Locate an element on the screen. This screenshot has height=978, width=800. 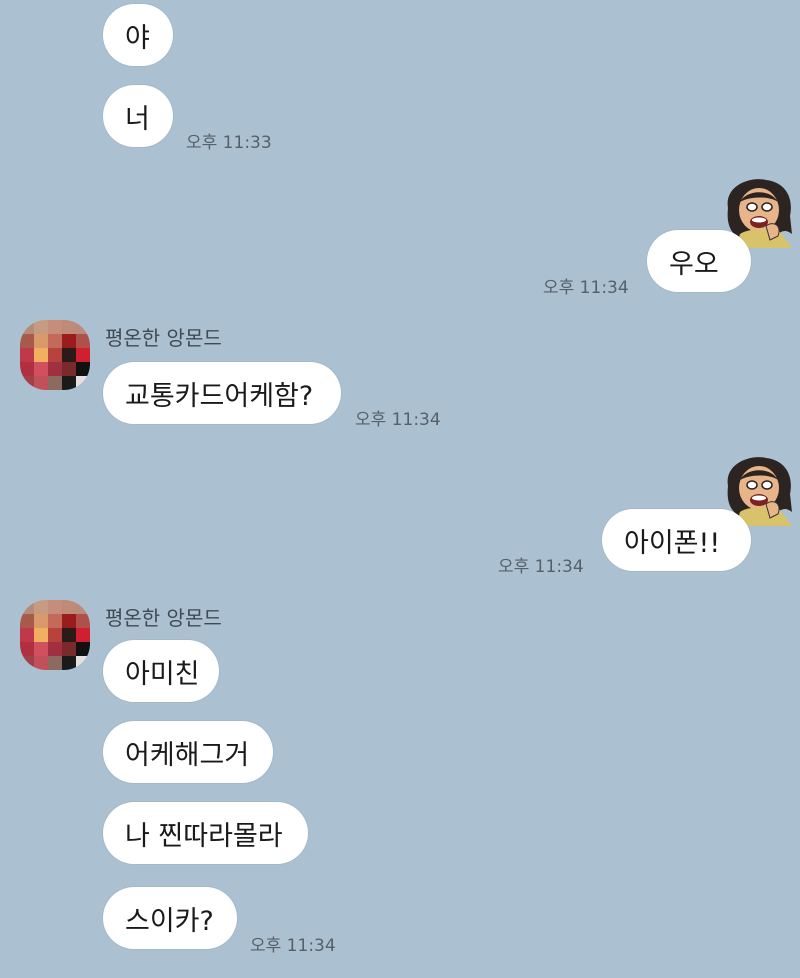
message-bubble: 스이카? is located at coordinates (170, 918).